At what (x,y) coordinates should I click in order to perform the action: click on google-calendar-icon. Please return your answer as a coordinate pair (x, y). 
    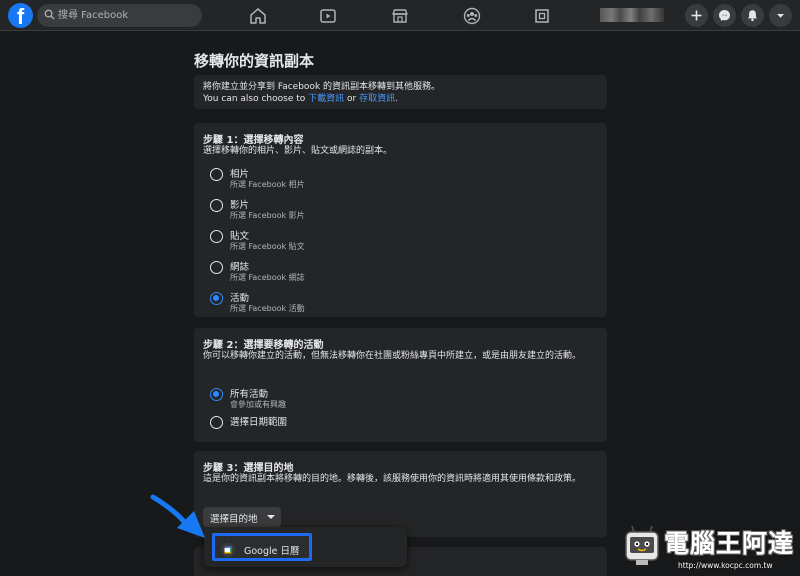
    Looking at the image, I should click on (228, 550).